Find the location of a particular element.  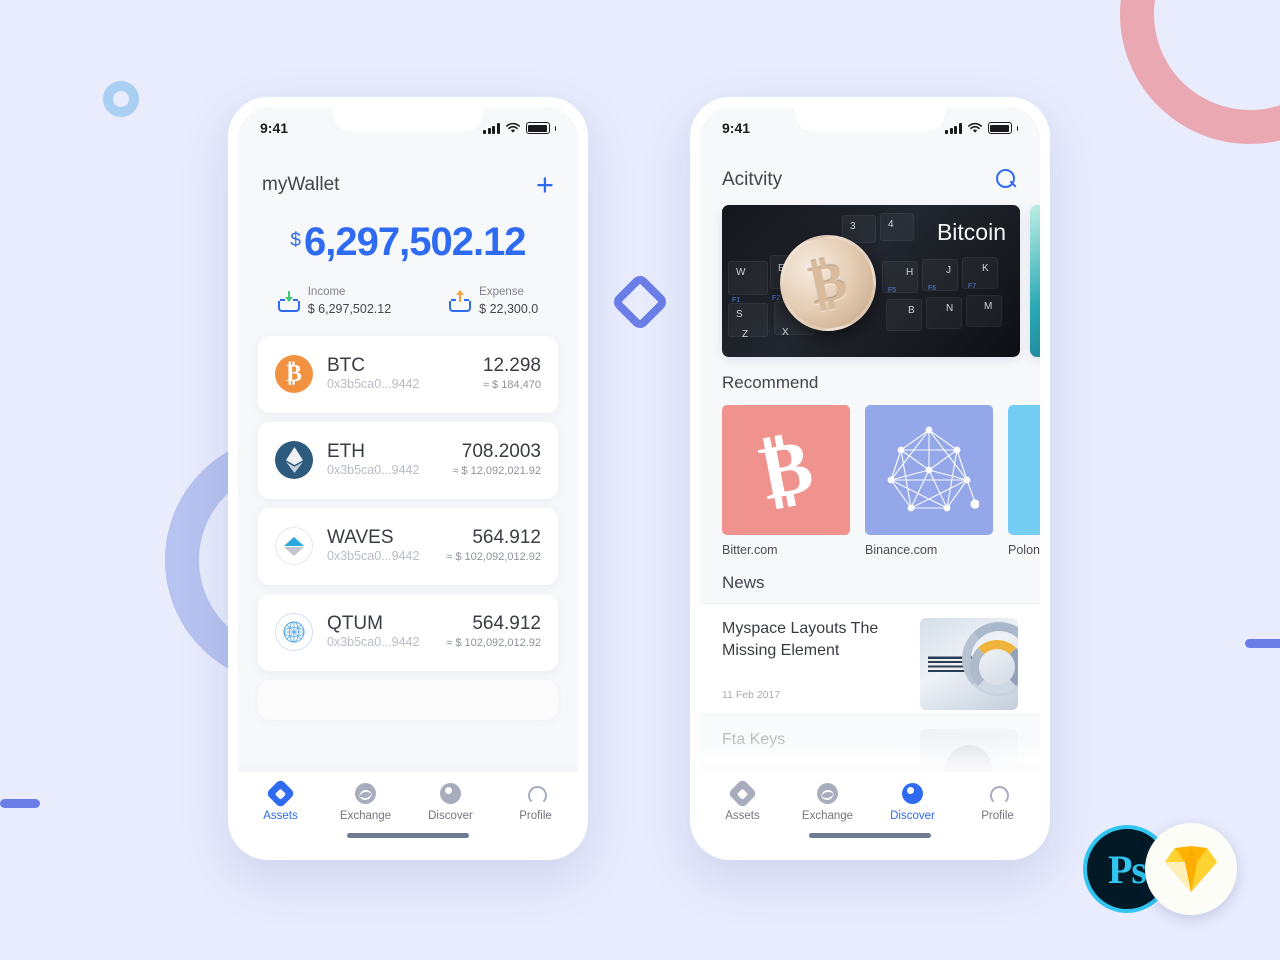

asset-list: ₿ BTC 0x3b5ca0...9442 12.298 ≈ $ 184,470 is located at coordinates (408, 527).